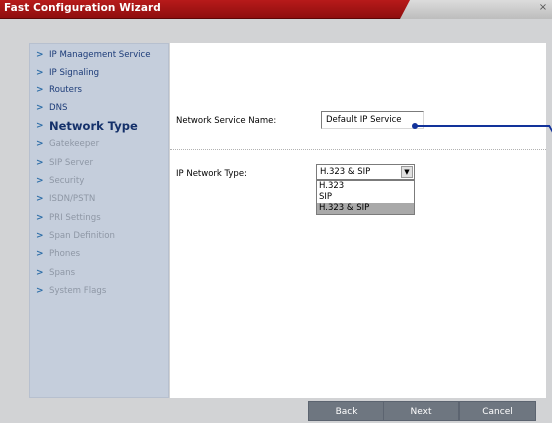  Describe the element at coordinates (82, 8) in the screenshot. I see `window-title: Fast Configuration Wizard` at that location.